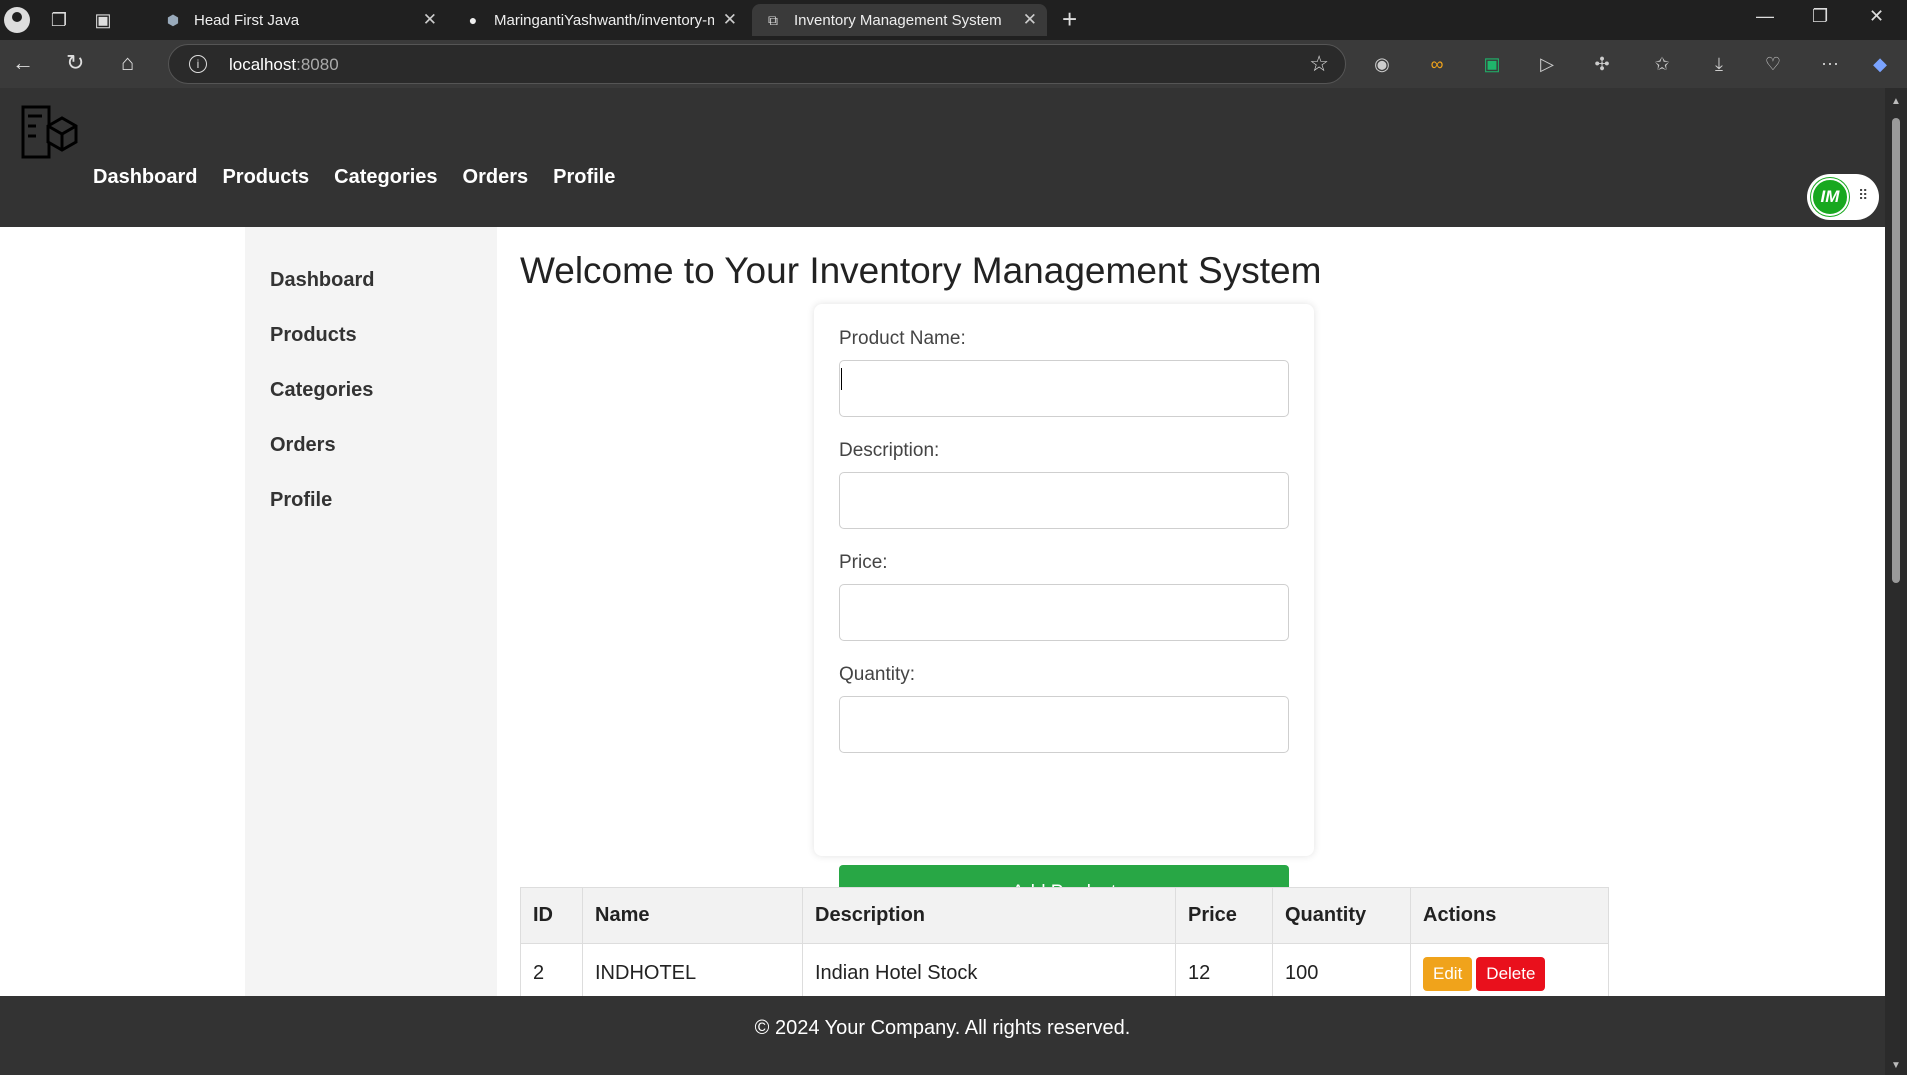 This screenshot has width=1907, height=1075. What do you see at coordinates (49, 132) in the screenshot?
I see `inventory-logo-icon` at bounding box center [49, 132].